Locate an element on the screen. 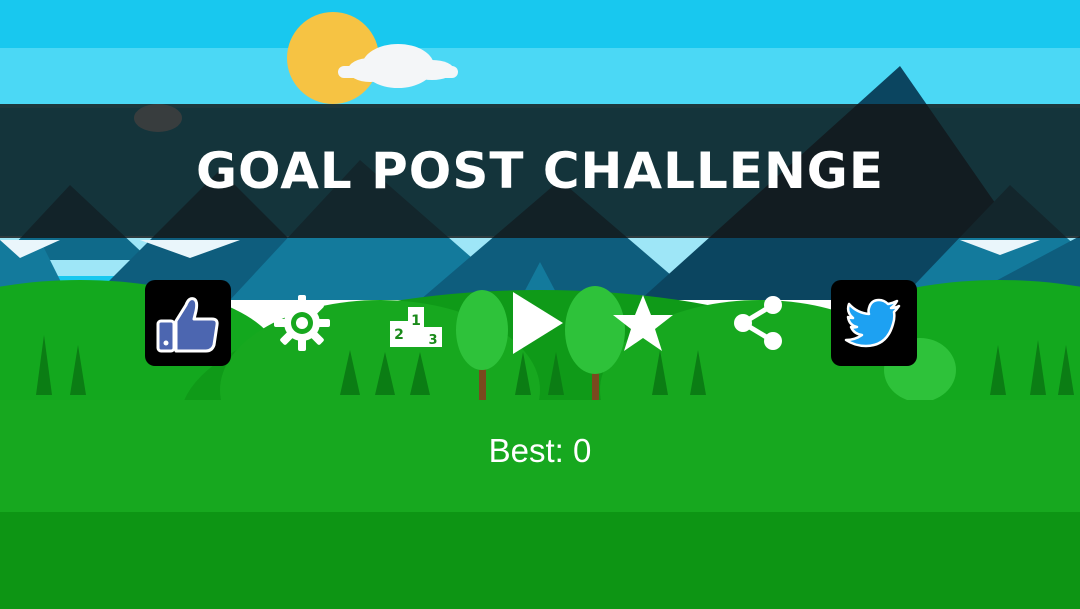  play-icon is located at coordinates (538, 323).